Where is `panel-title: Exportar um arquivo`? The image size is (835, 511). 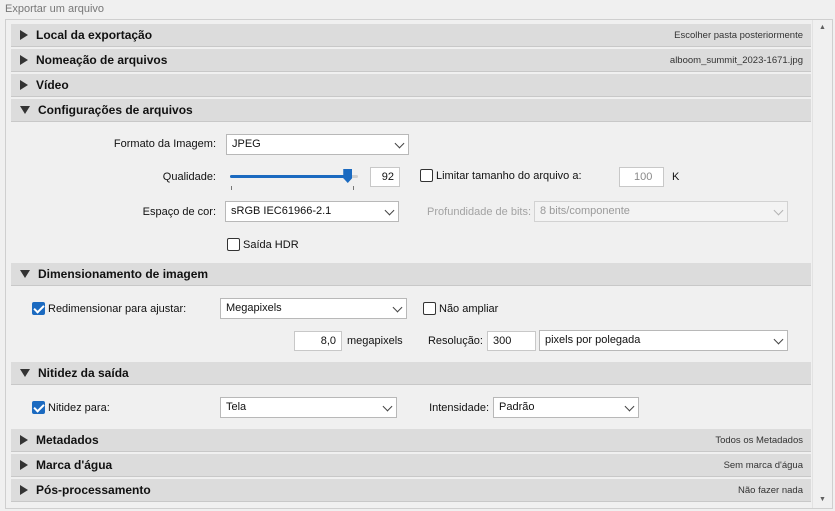 panel-title: Exportar um arquivo is located at coordinates (55, 9).